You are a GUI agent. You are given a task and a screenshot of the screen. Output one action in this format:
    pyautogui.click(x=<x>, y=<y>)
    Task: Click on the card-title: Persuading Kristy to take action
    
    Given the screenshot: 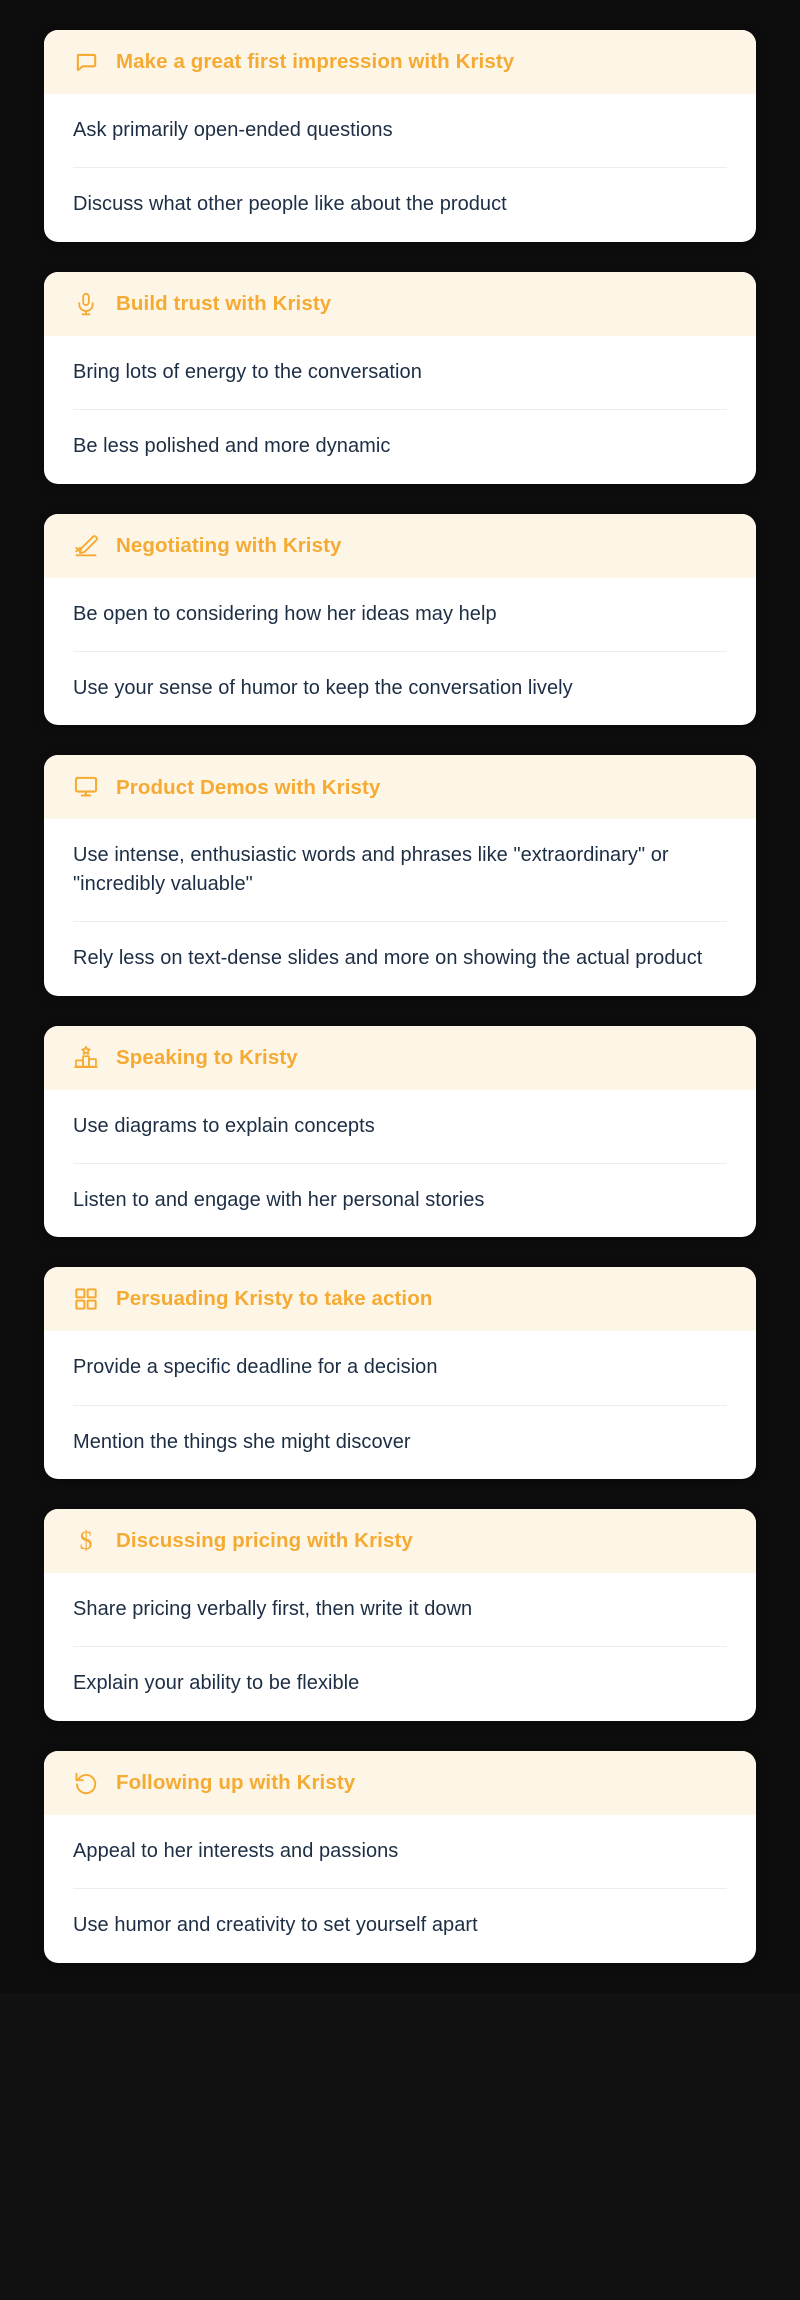 What is the action you would take?
    pyautogui.click(x=274, y=1299)
    